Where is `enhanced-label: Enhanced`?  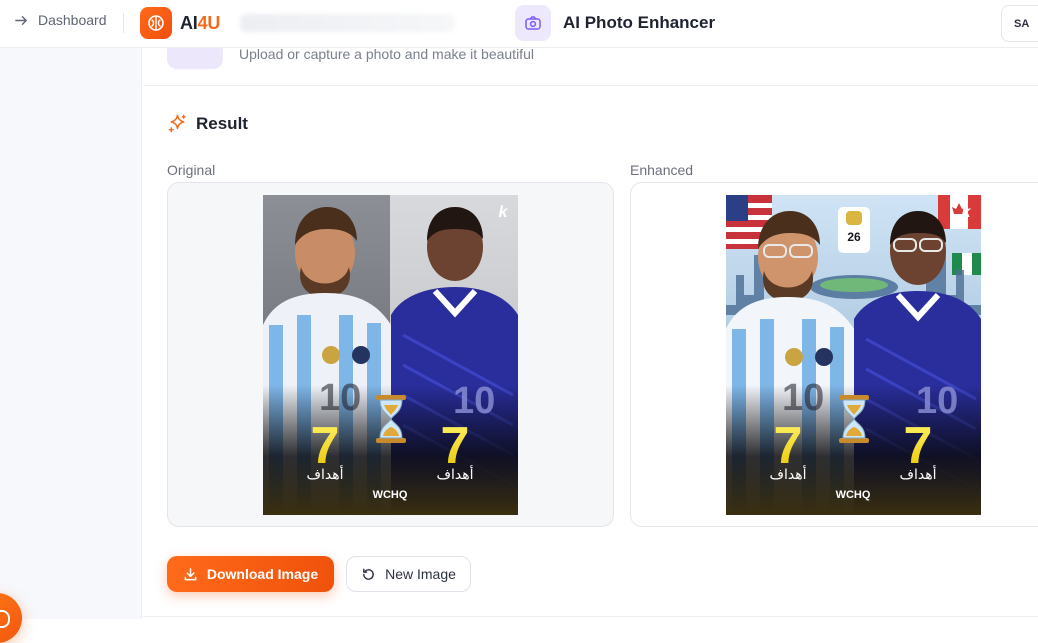 enhanced-label: Enhanced is located at coordinates (662, 170).